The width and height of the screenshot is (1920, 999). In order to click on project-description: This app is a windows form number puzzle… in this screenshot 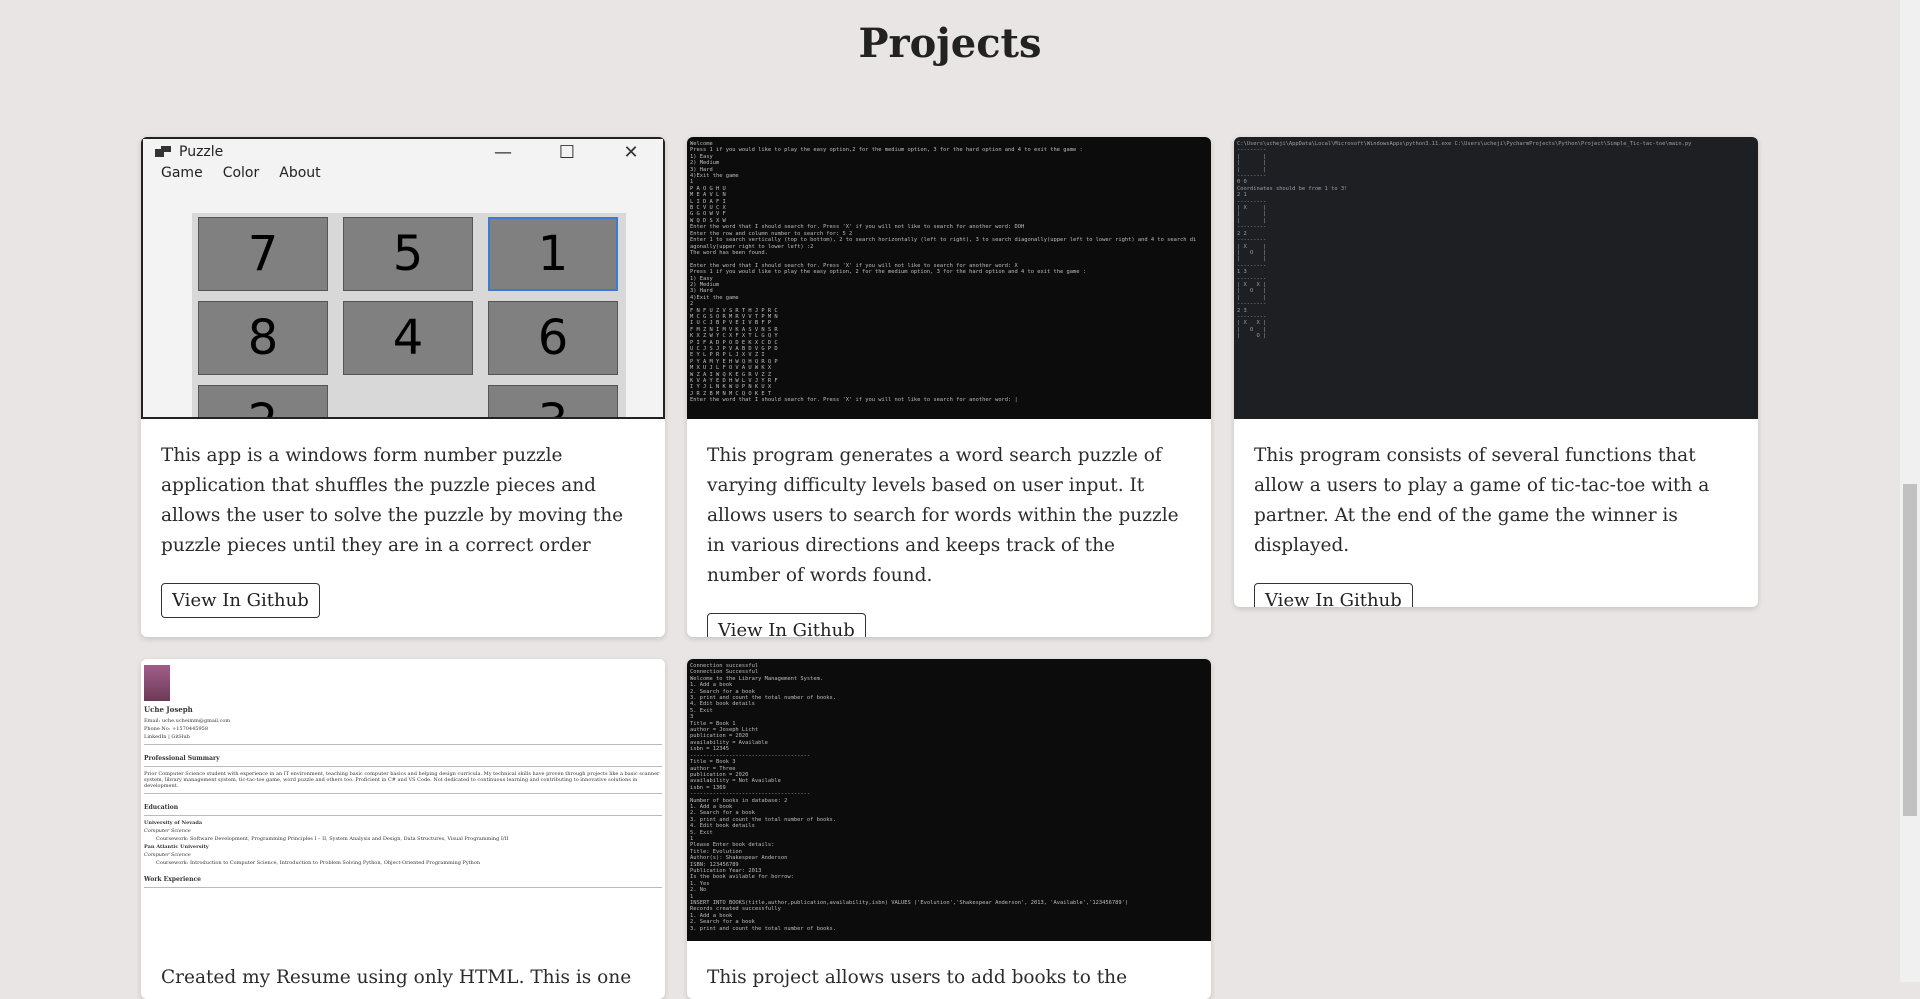, I will do `click(392, 500)`.